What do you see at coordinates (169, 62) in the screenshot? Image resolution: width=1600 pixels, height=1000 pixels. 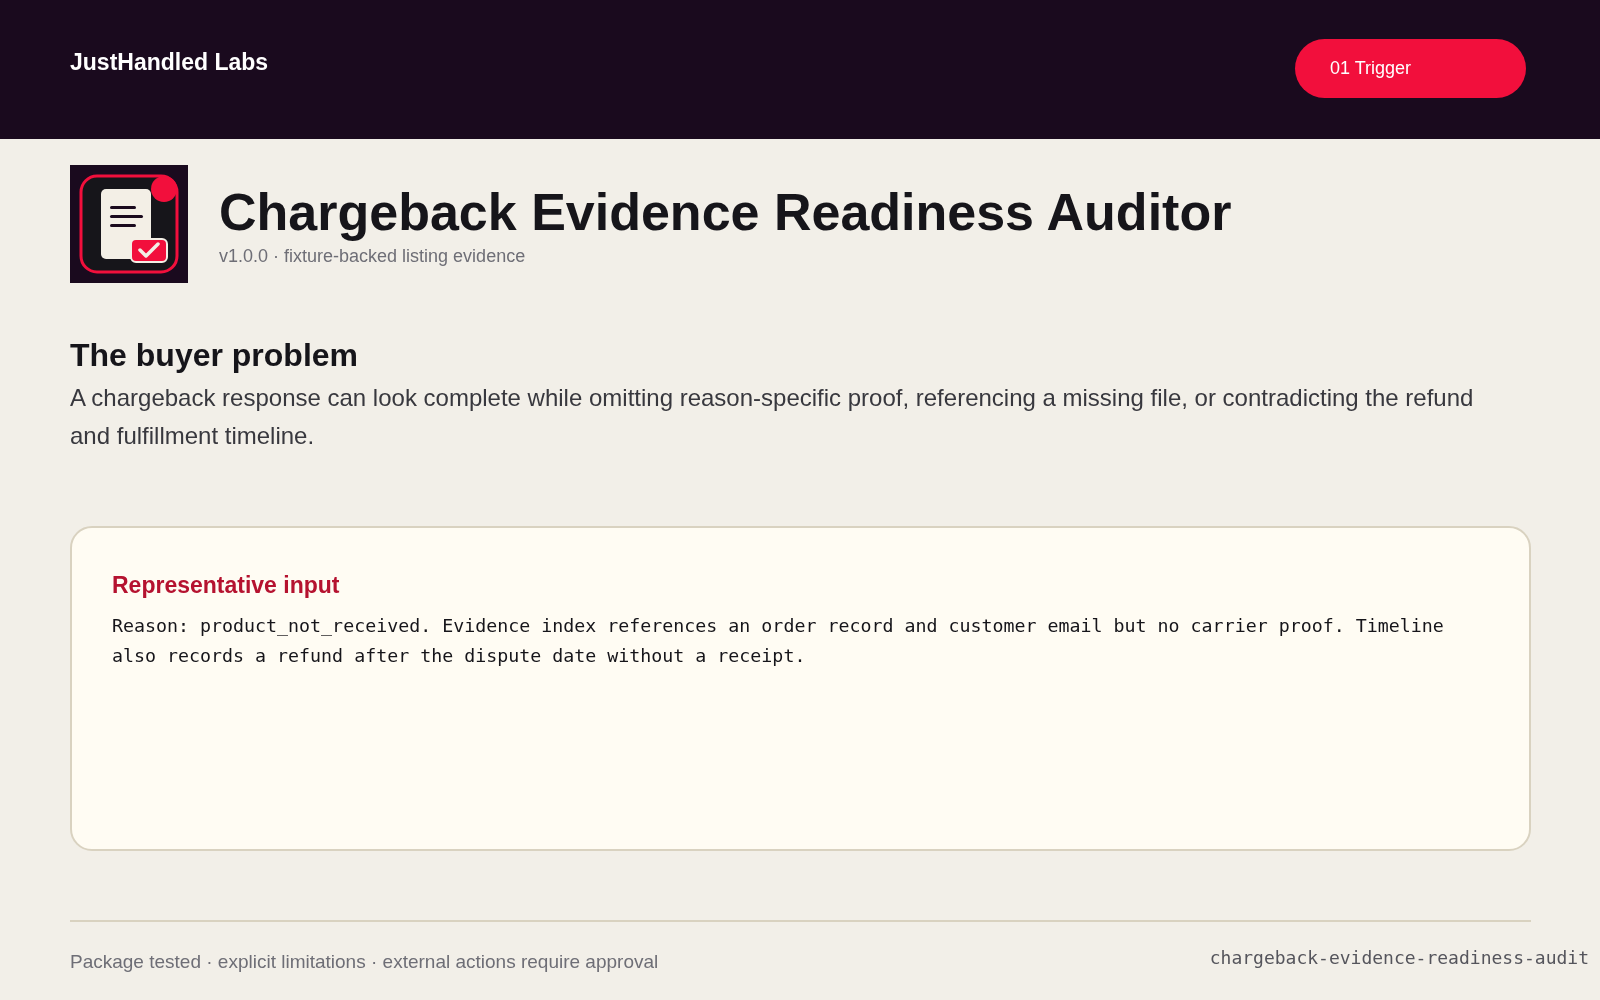 I see `brand-name: JustHandled Labs` at bounding box center [169, 62].